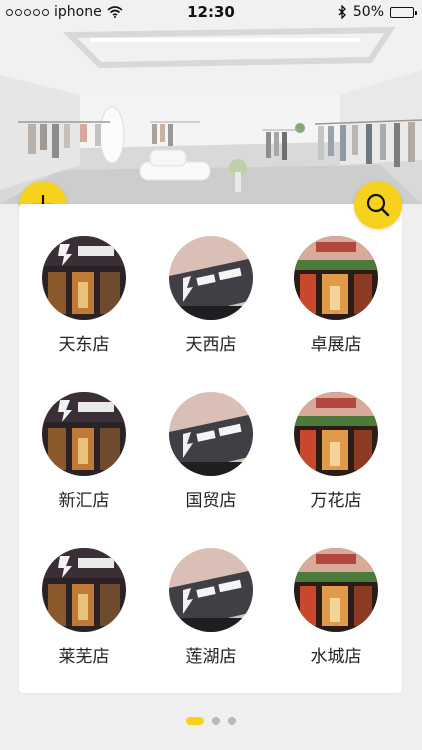 This screenshot has width=422, height=750. Describe the element at coordinates (336, 345) in the screenshot. I see `store-name: 卓展店` at that location.